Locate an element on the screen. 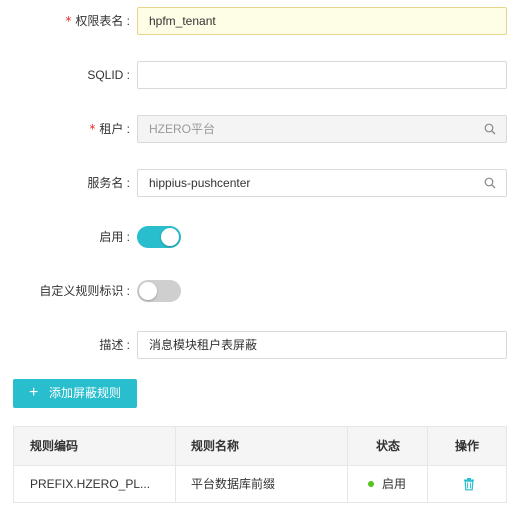 The height and width of the screenshot is (513, 528). form-row-sqlid: SQLID : is located at coordinates (264, 75).